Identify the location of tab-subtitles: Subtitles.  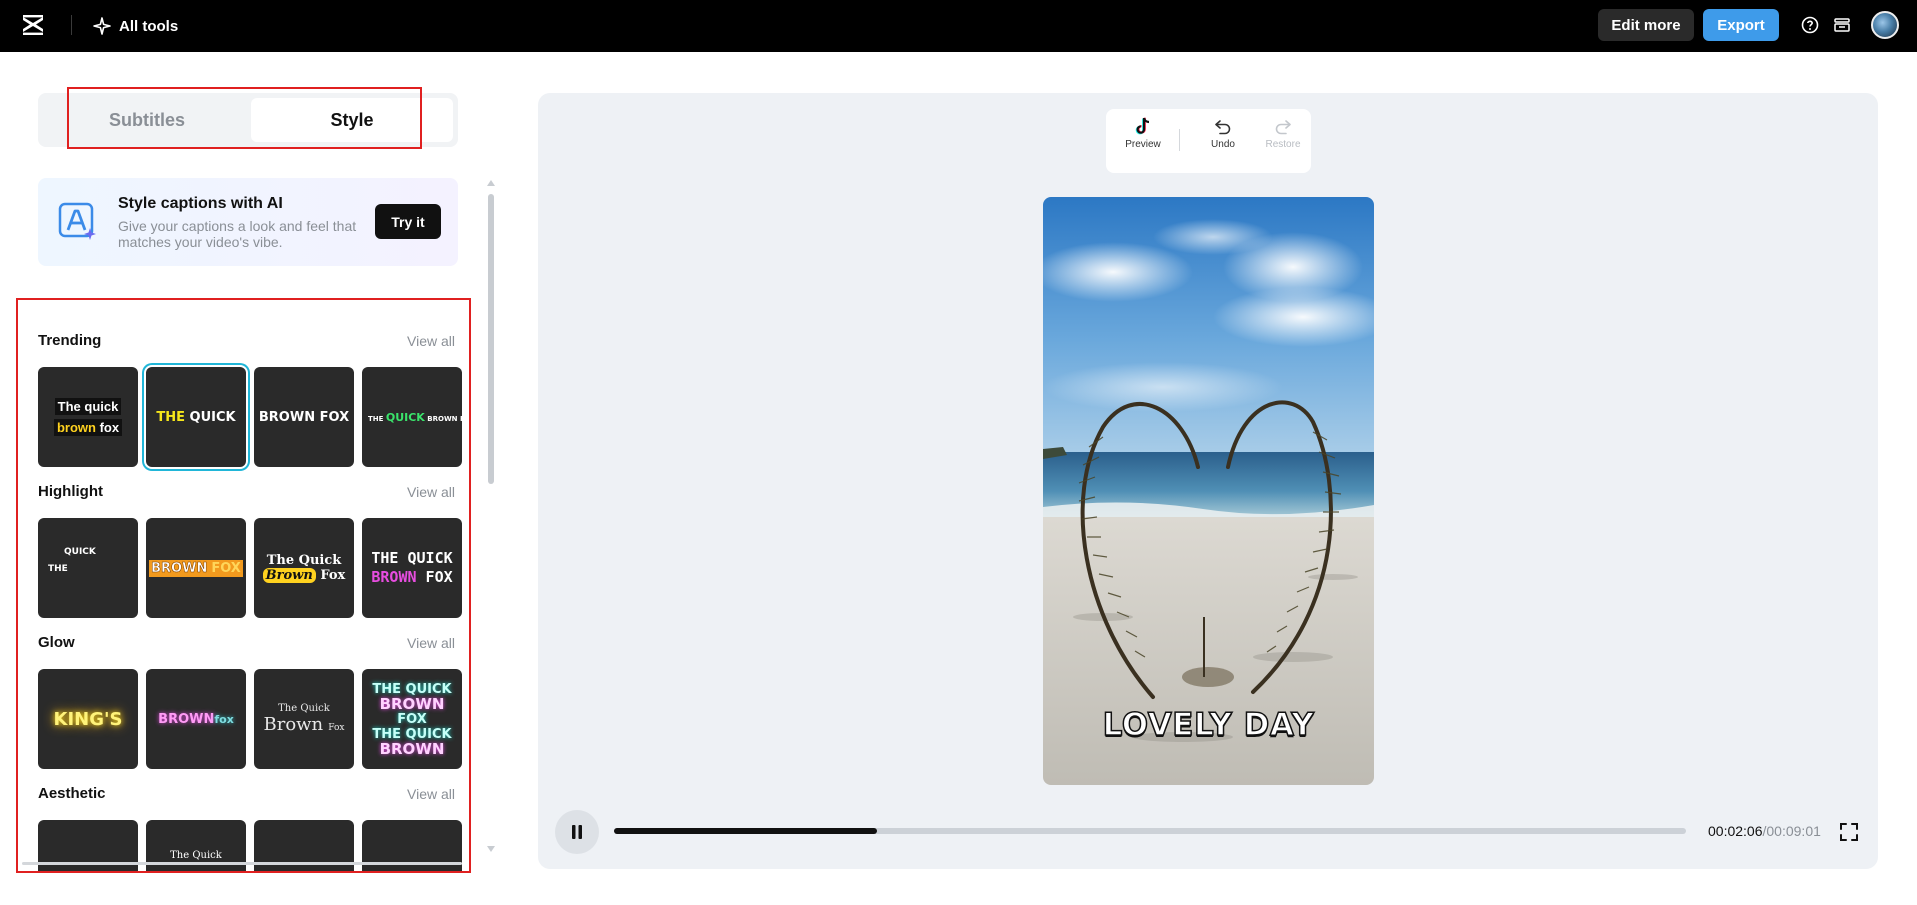
(147, 120).